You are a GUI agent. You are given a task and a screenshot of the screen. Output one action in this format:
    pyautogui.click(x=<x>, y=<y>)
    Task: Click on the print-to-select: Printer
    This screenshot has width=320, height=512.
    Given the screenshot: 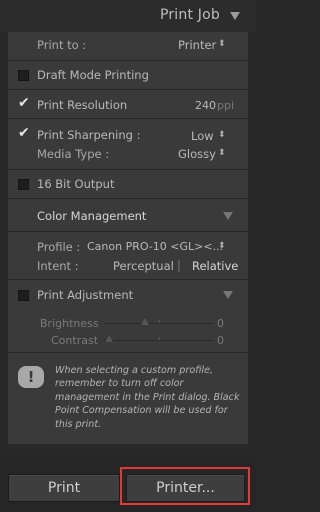 What is the action you would take?
    pyautogui.click(x=197, y=45)
    